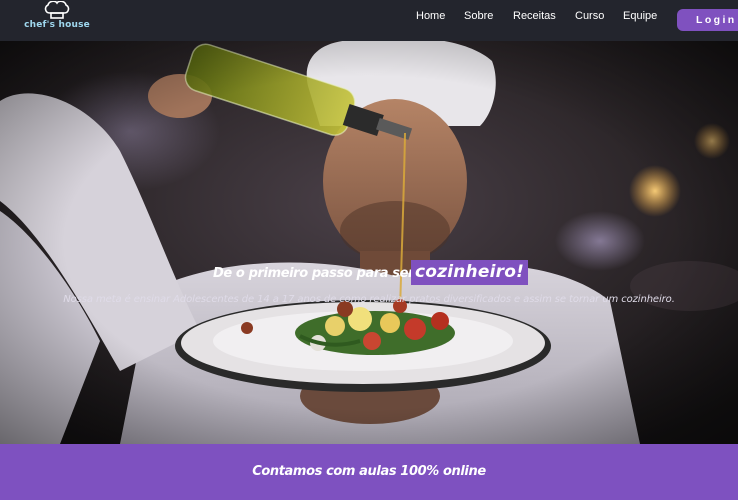 Image resolution: width=738 pixels, height=500 pixels. What do you see at coordinates (57, 10) in the screenshot?
I see `chef-hat-icon` at bounding box center [57, 10].